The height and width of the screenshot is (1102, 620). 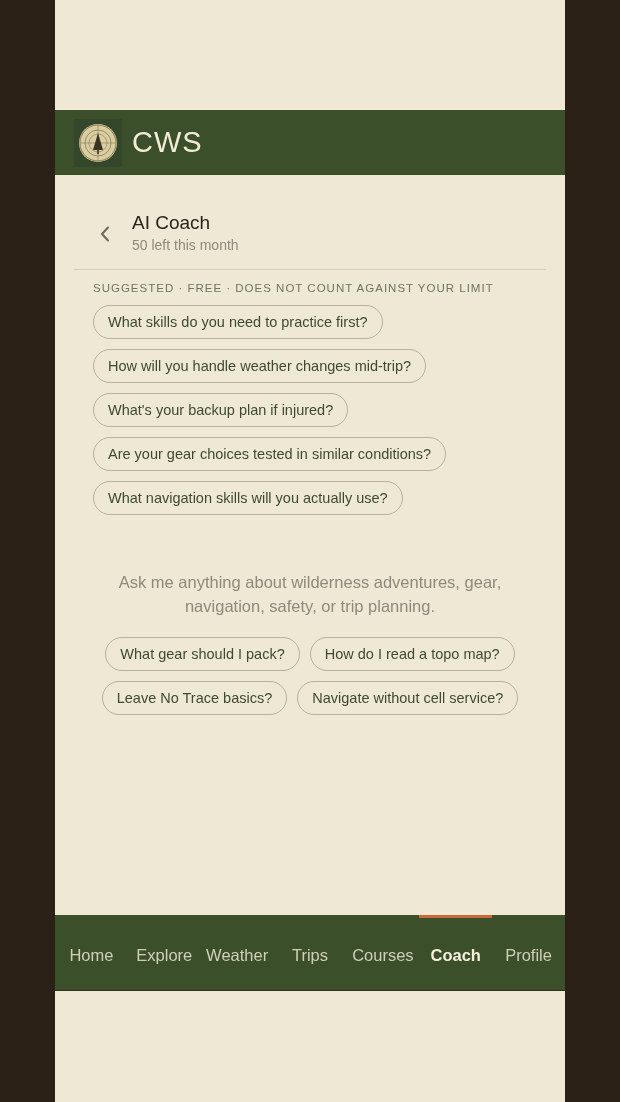 What do you see at coordinates (293, 288) in the screenshot?
I see `section-label: SUGGESTED · FREE · DOES NOT COUNT AGAINST YOUR LIMIT` at bounding box center [293, 288].